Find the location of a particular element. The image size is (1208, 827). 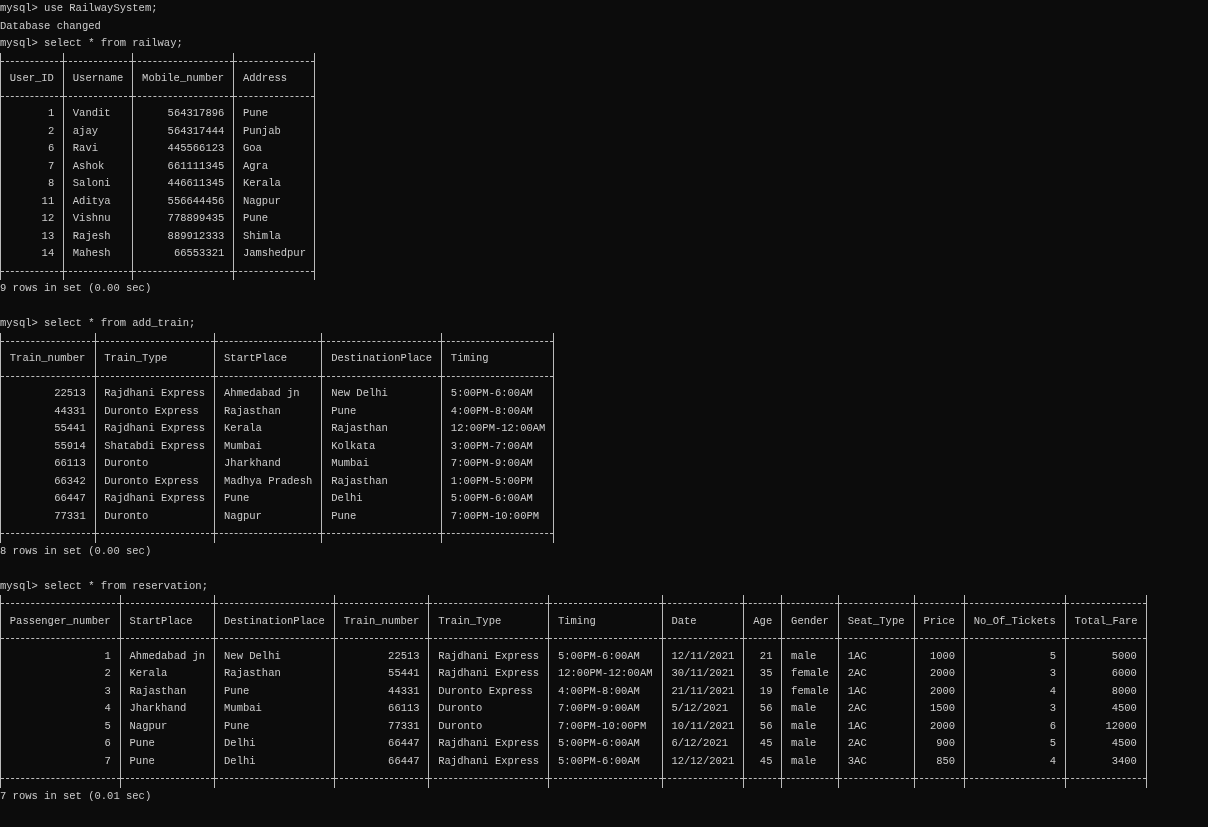

table-cell: 77331 is located at coordinates (381, 726).